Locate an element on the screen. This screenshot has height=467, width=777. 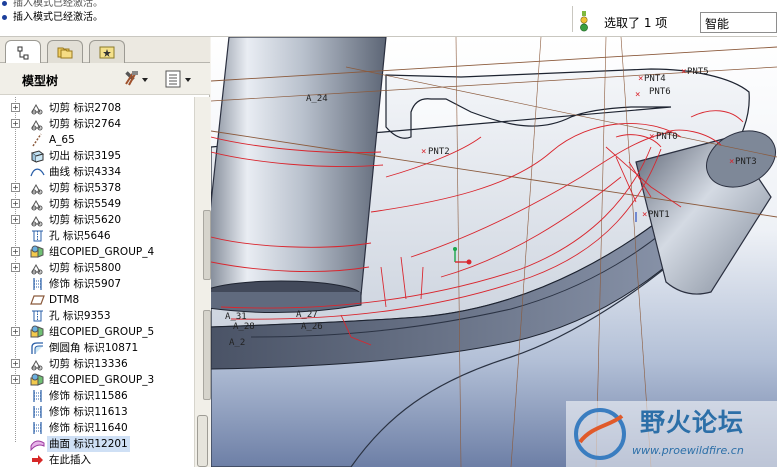
datum-point-label: PNT5 is located at coordinates (698, 72).